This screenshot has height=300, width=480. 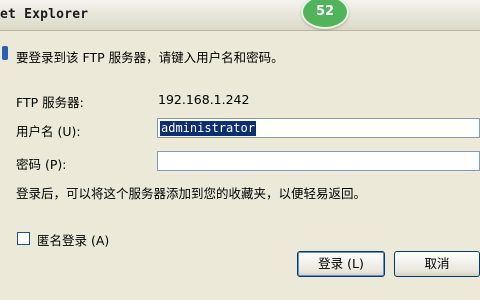 I want to click on window-title: et Explorer, so click(x=44, y=14).